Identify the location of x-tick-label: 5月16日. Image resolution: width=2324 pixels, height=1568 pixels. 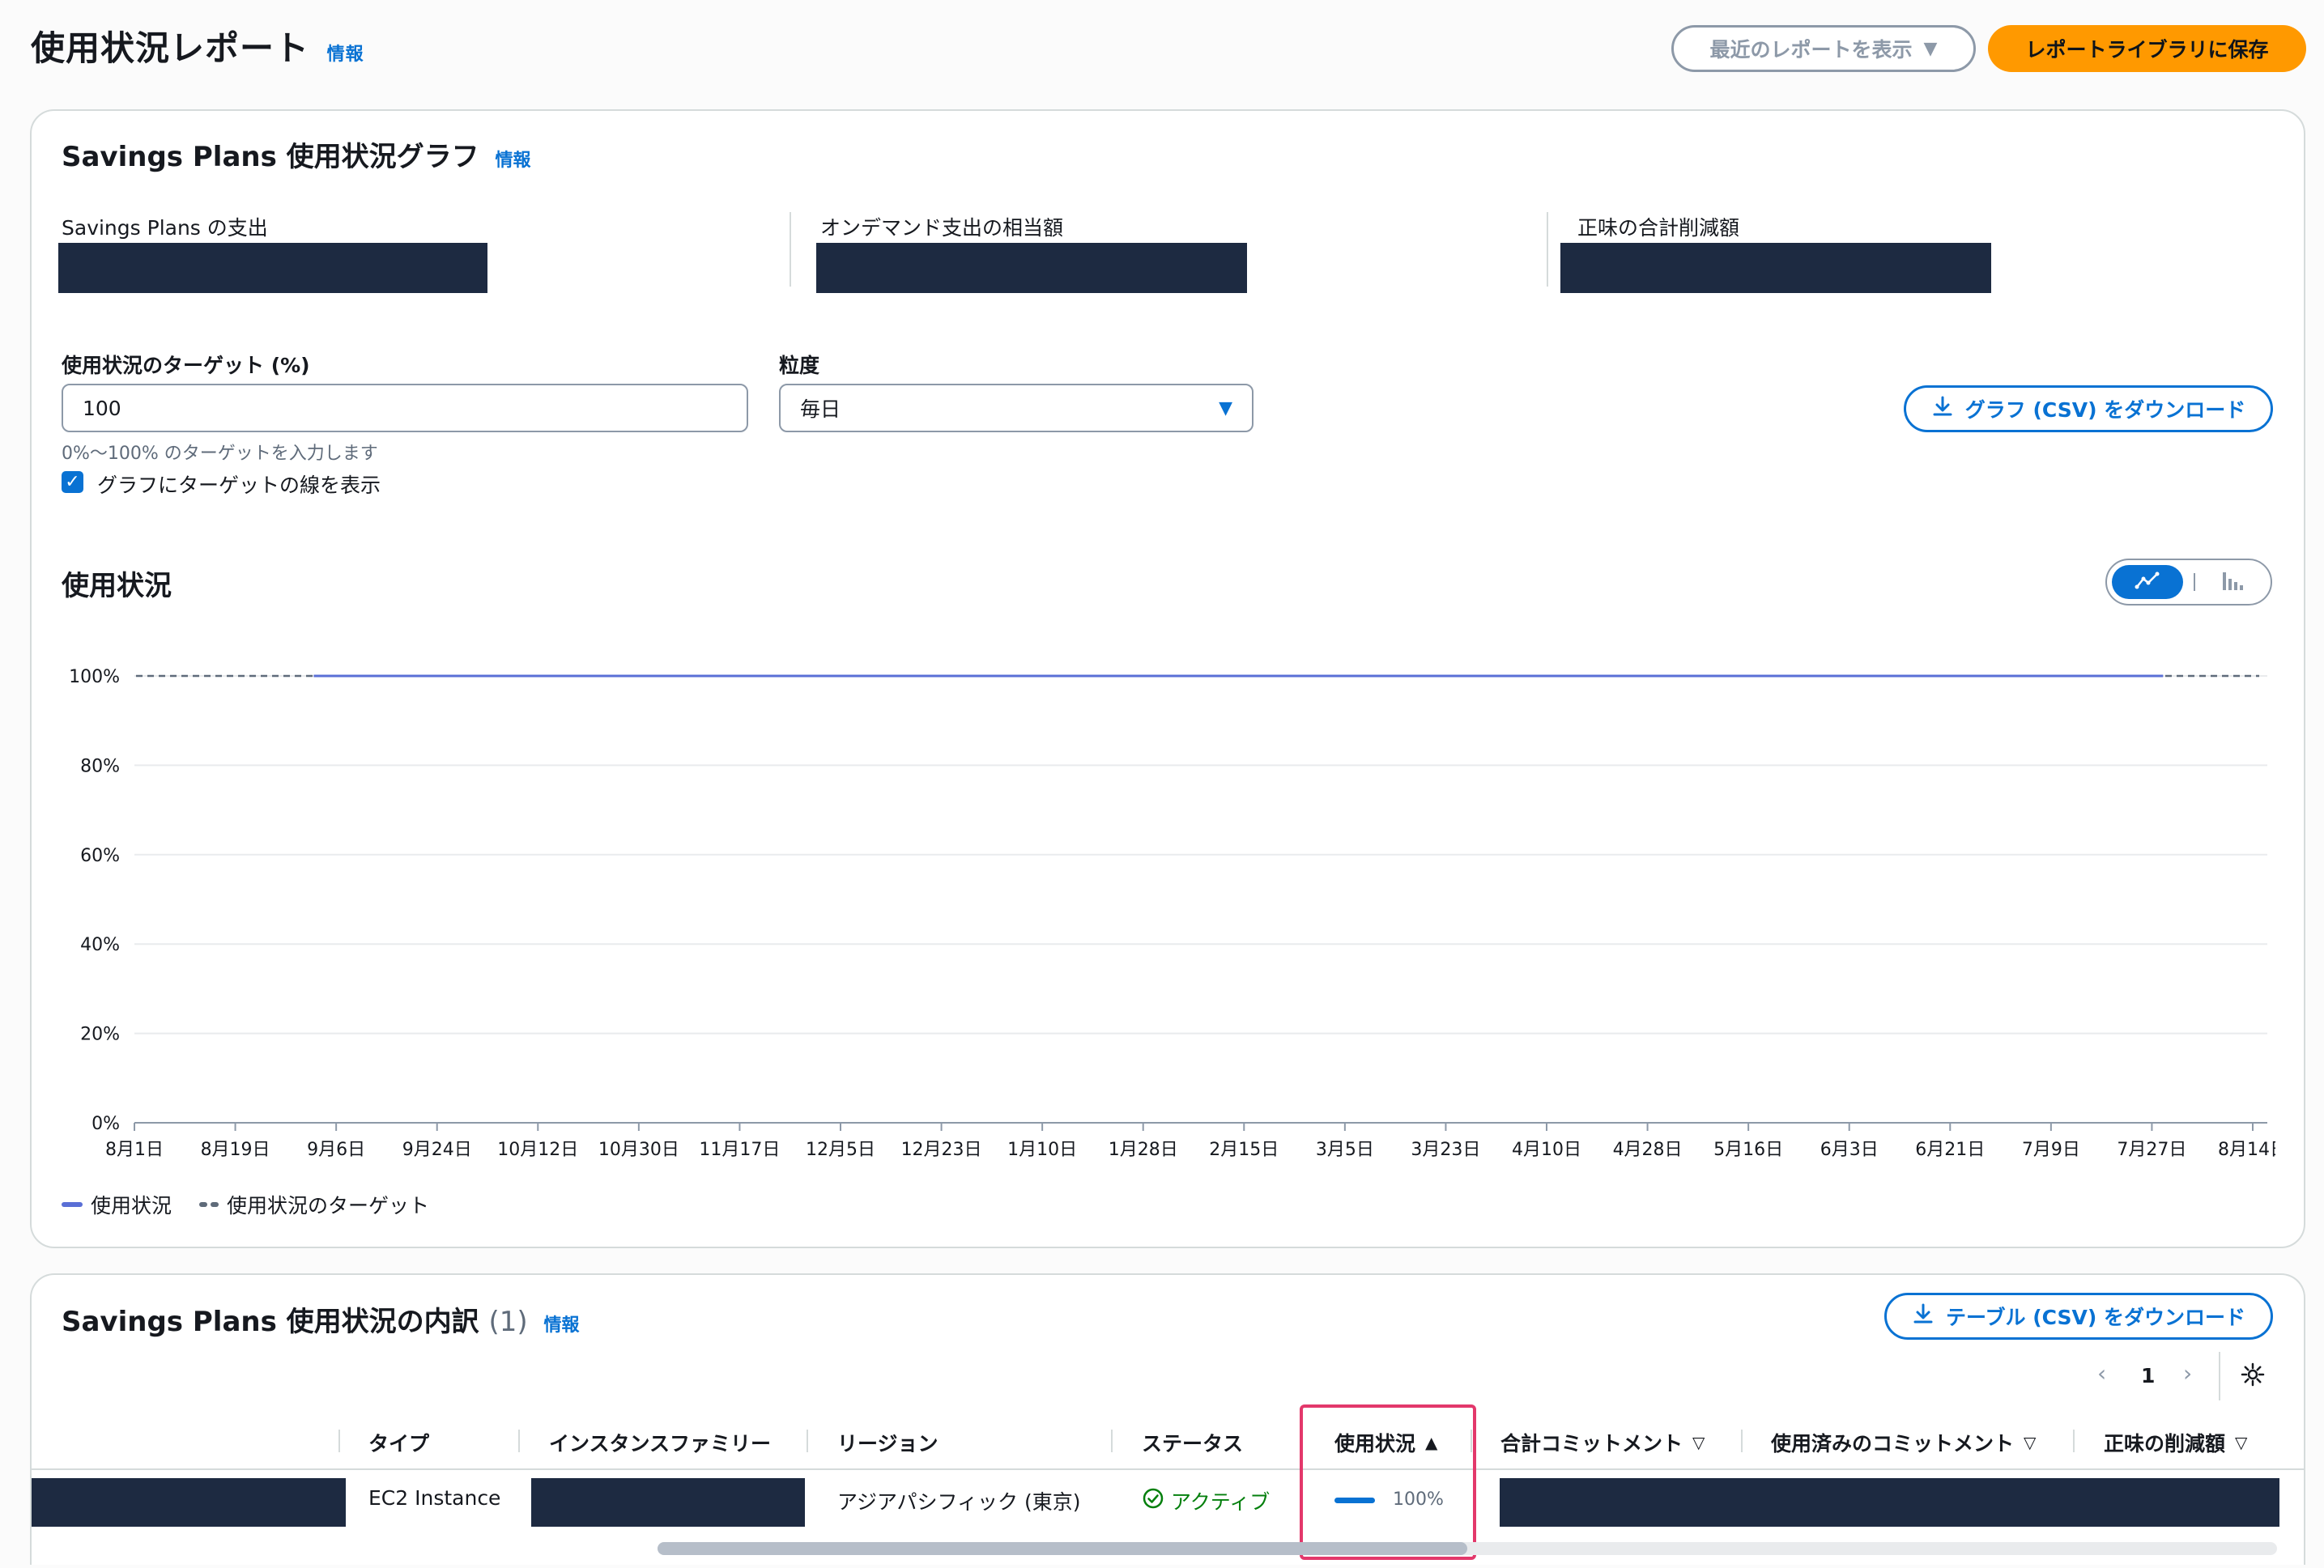
(1748, 1150).